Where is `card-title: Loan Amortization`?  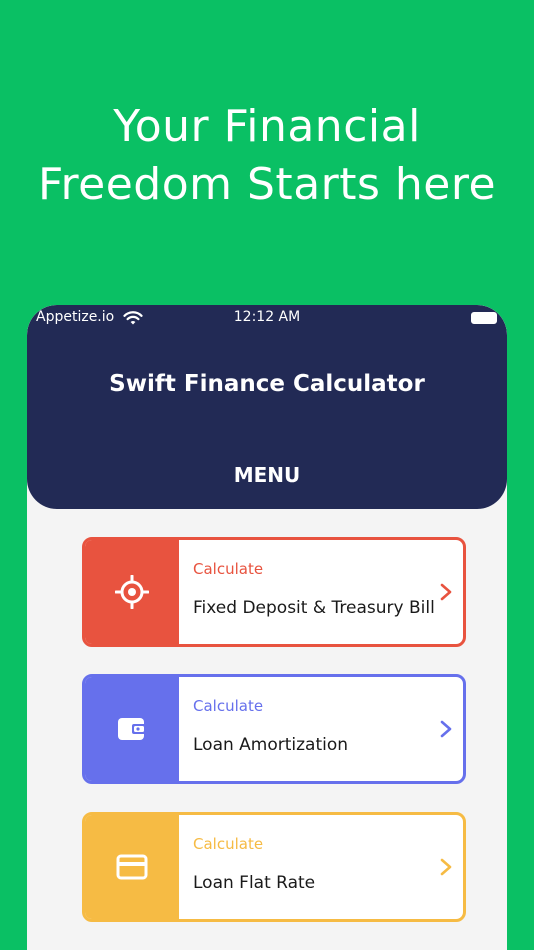 card-title: Loan Amortization is located at coordinates (271, 745).